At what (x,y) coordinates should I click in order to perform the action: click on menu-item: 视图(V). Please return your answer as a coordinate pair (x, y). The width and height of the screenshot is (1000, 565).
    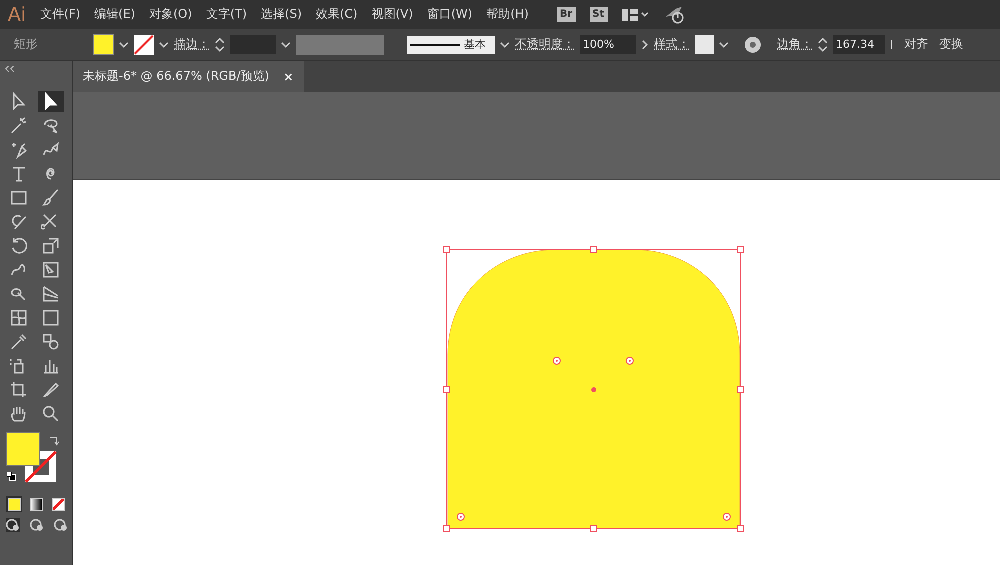
    Looking at the image, I should click on (393, 15).